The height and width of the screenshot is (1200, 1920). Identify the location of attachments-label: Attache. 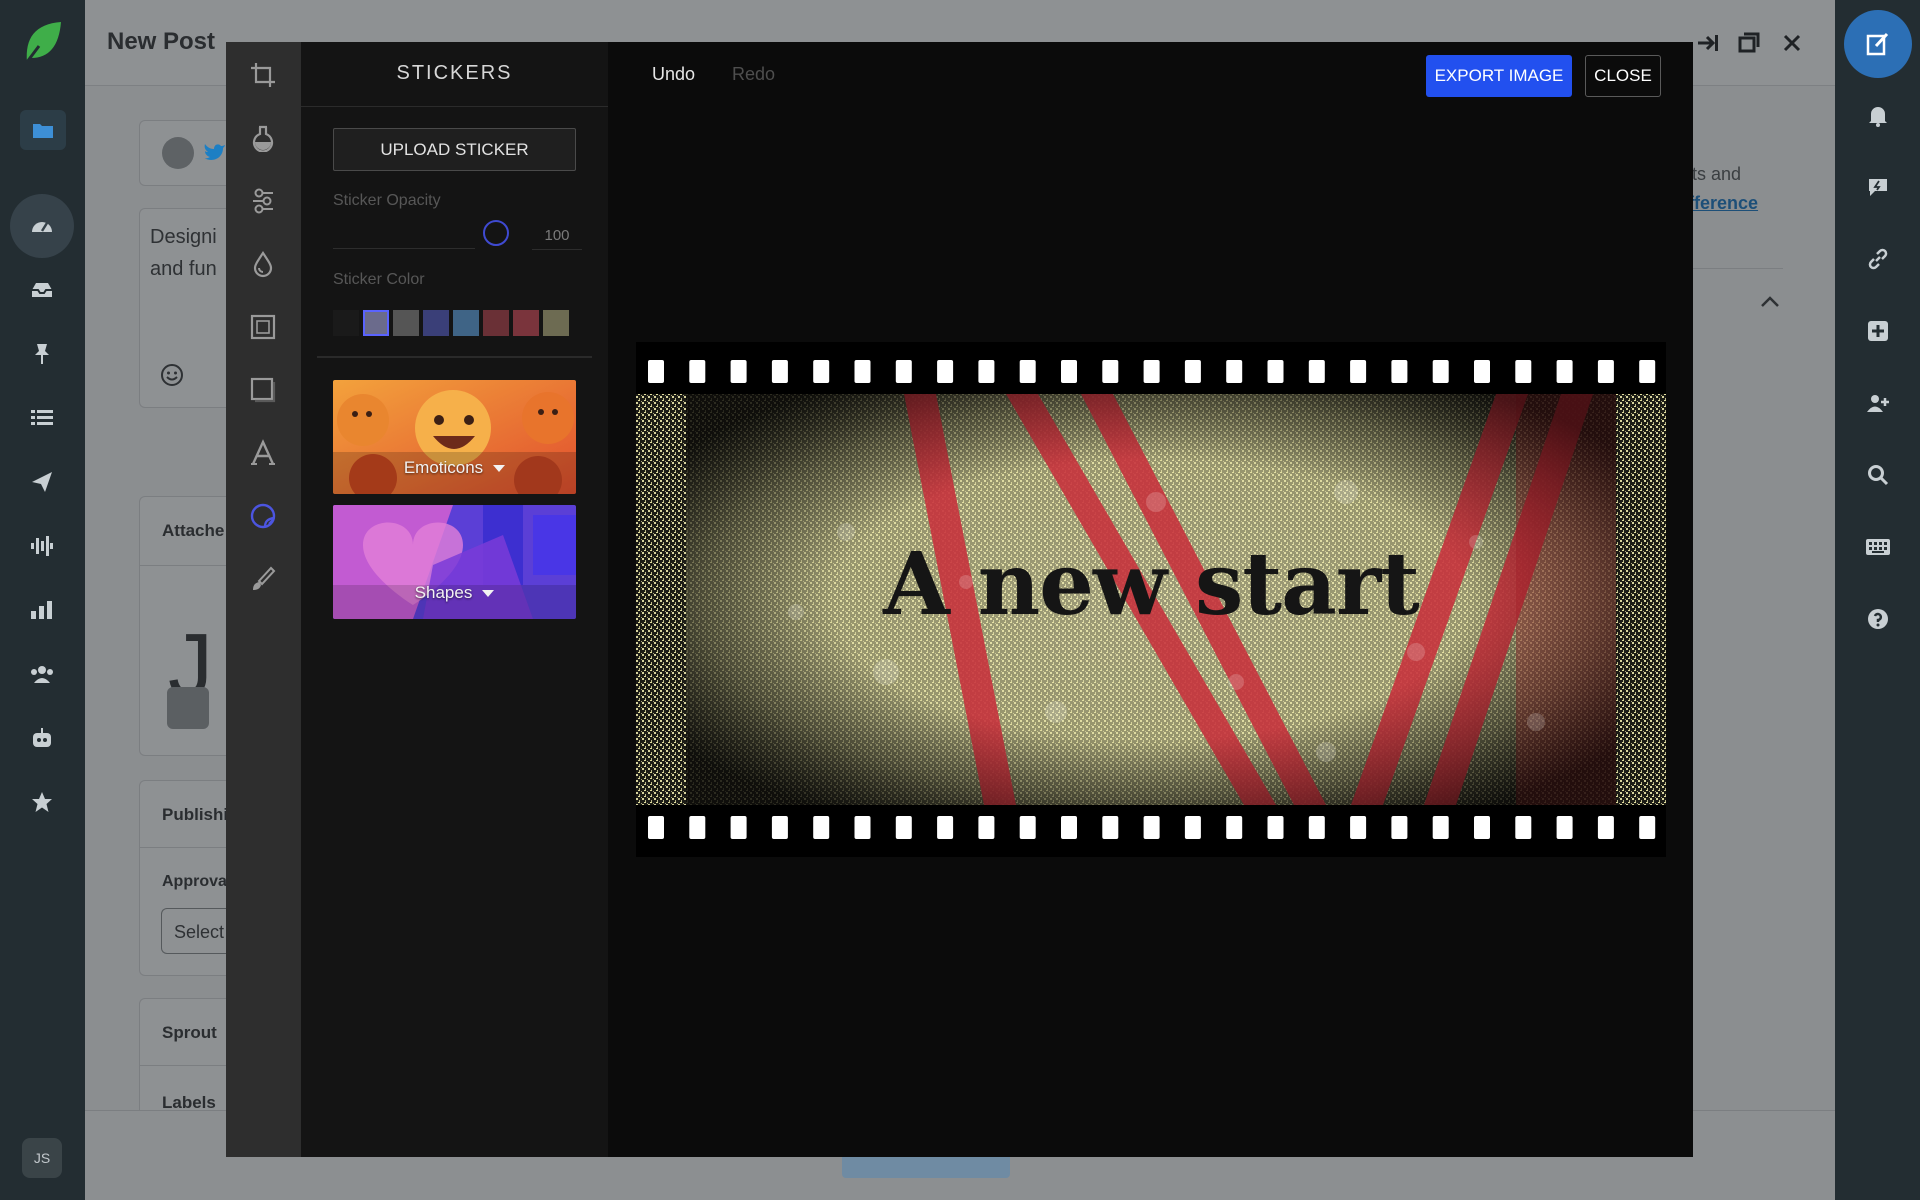
(193, 530).